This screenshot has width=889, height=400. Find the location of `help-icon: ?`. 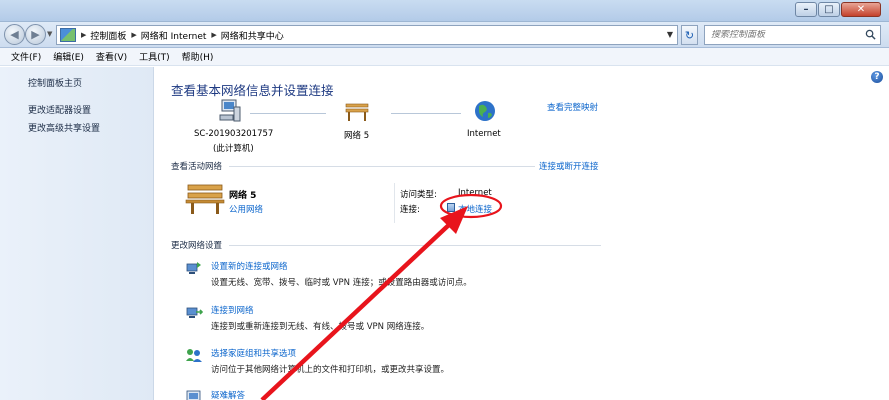

help-icon: ? is located at coordinates (877, 77).